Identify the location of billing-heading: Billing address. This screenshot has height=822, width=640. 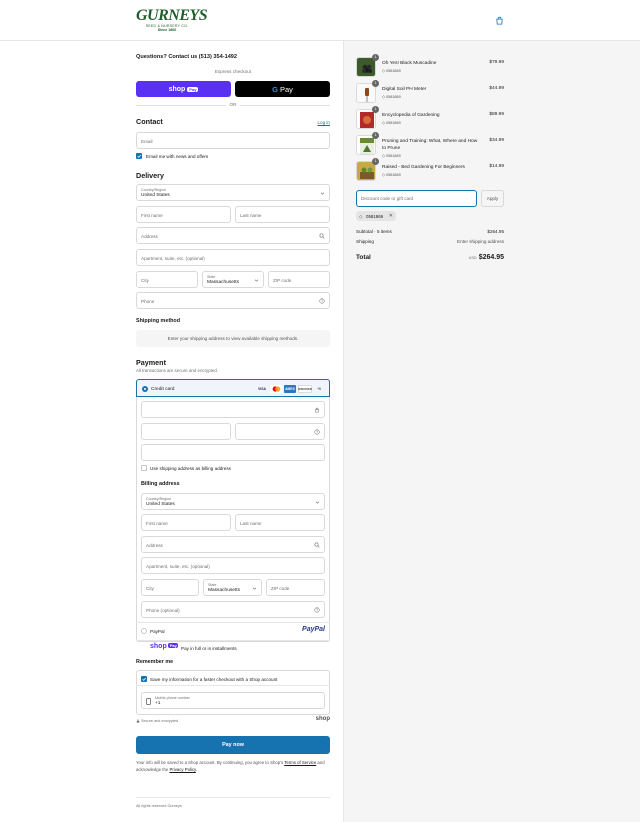
(160, 484).